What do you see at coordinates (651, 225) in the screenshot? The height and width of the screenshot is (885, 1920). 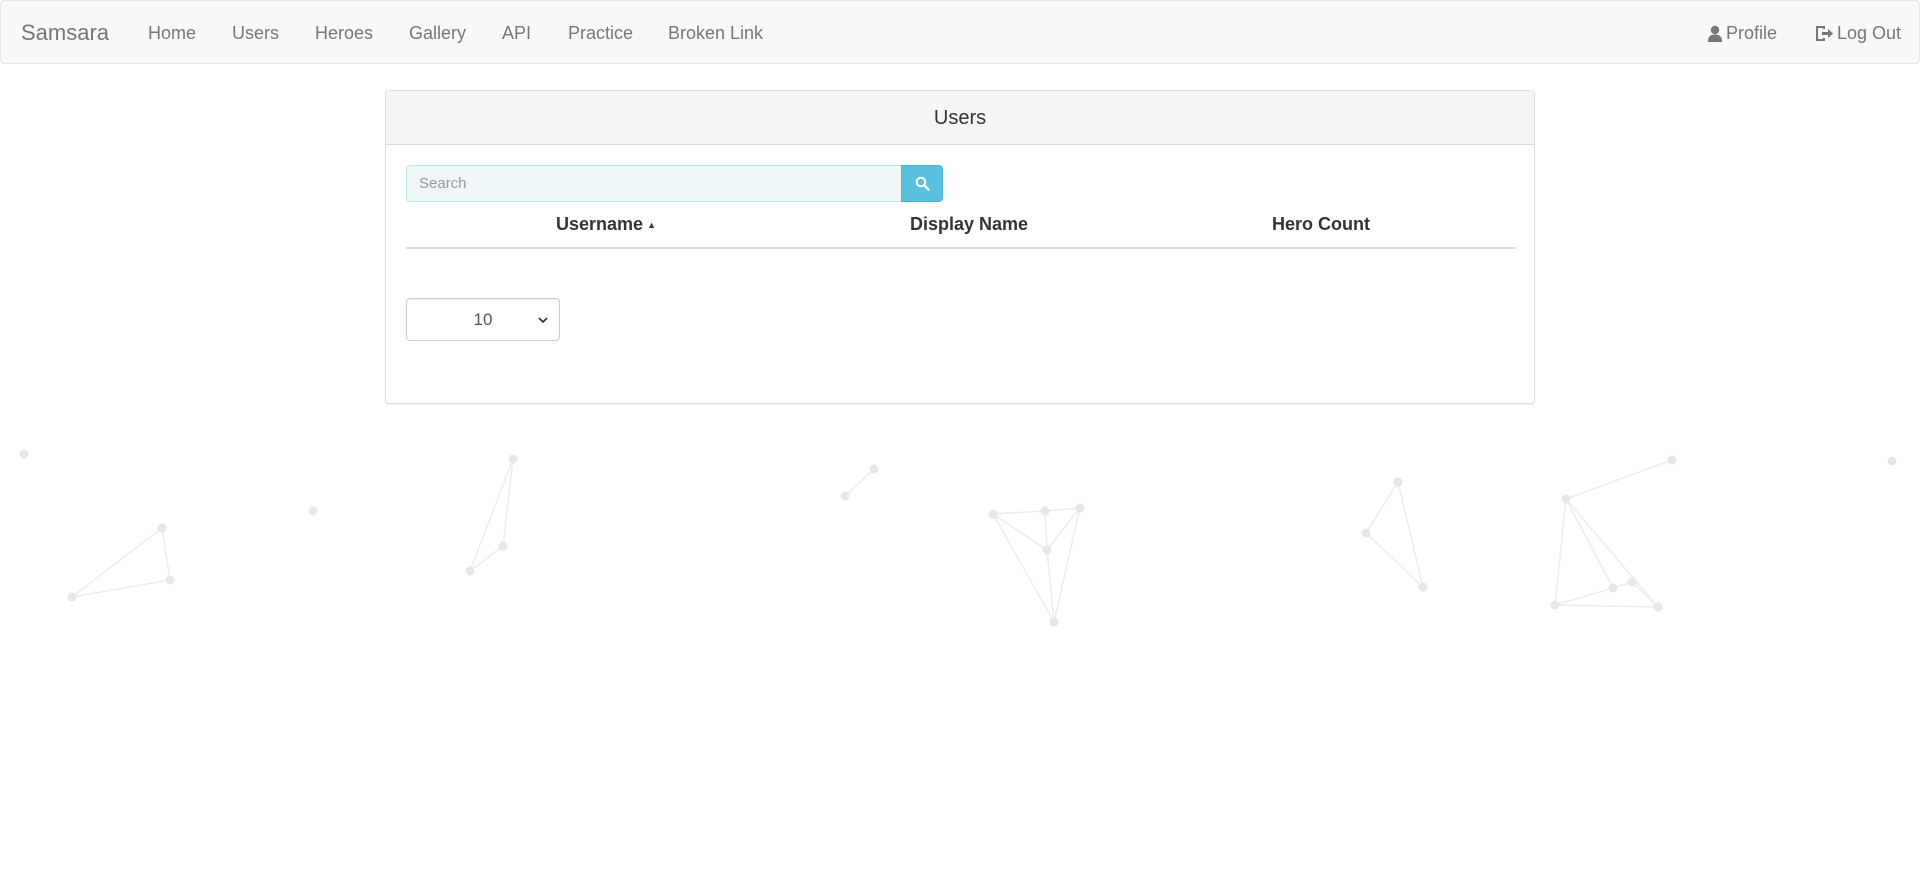 I see `sort-ascending-icon: ▲` at bounding box center [651, 225].